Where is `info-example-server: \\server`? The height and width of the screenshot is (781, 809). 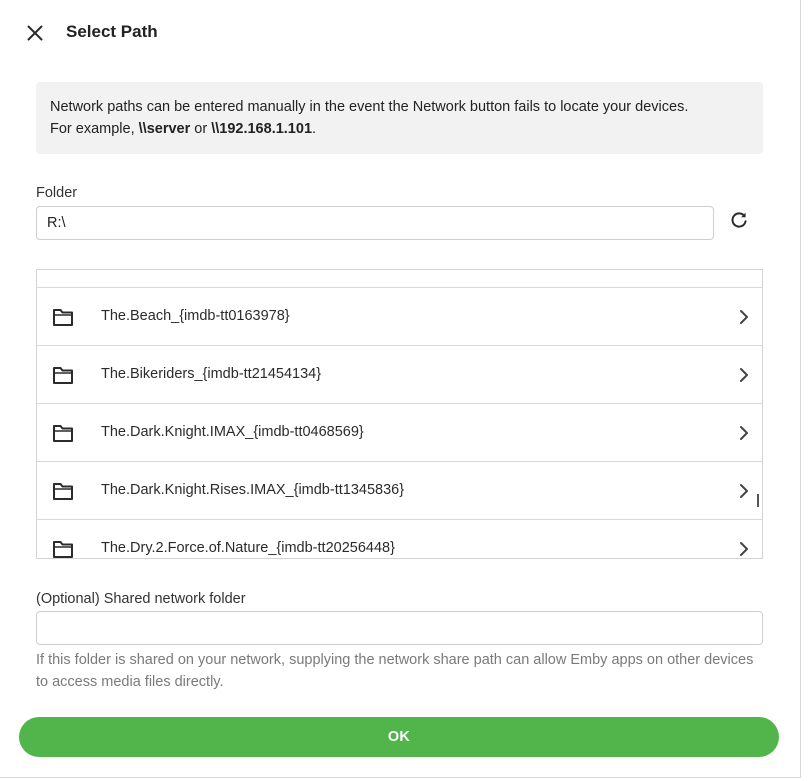
info-example-server: \\server is located at coordinates (164, 129).